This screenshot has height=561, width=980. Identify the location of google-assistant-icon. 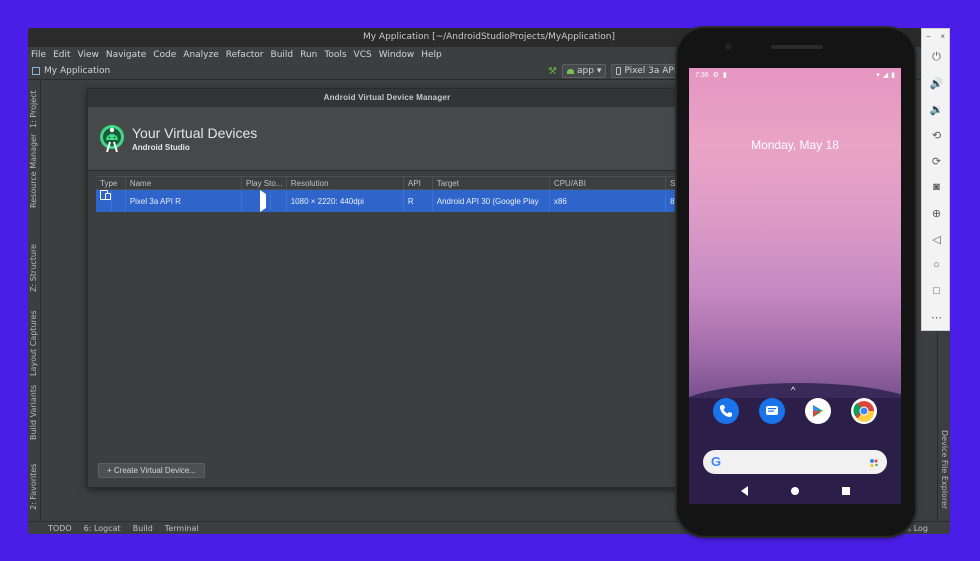
(874, 463).